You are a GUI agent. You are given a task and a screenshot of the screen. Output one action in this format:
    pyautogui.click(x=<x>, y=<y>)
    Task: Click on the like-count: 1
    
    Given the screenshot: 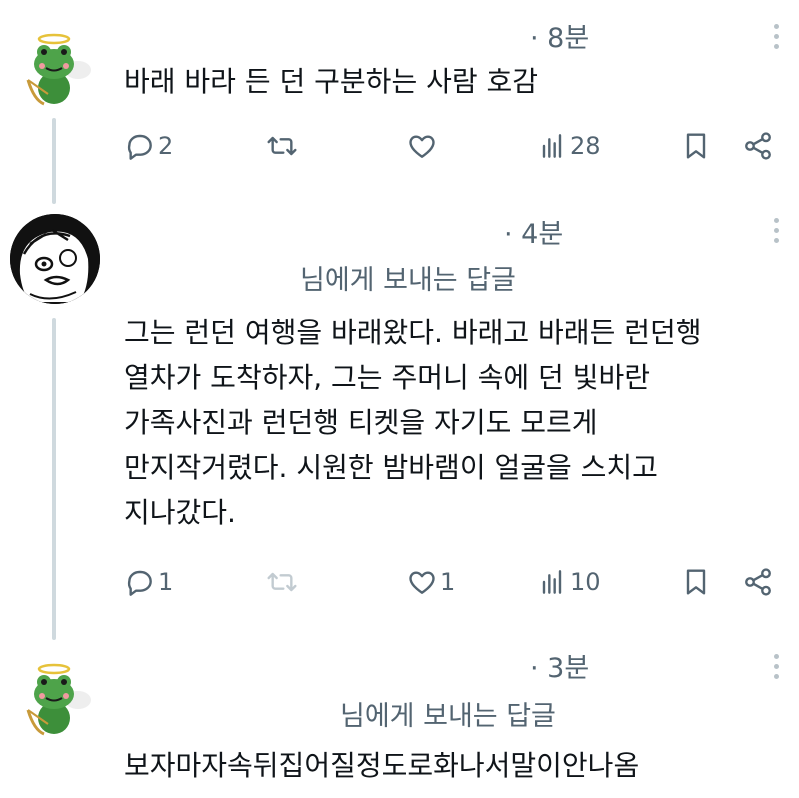 What is the action you would take?
    pyautogui.click(x=448, y=582)
    